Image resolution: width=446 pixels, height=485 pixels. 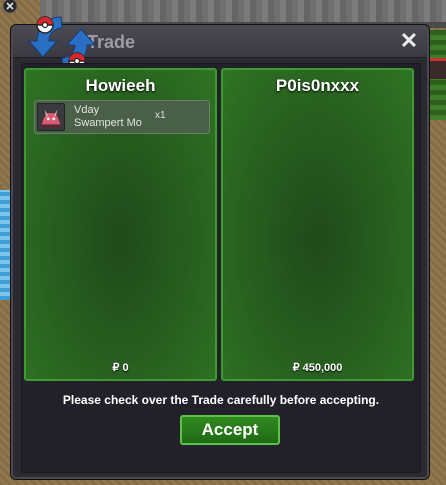 What do you see at coordinates (243, 12) in the screenshot?
I see `background-road` at bounding box center [243, 12].